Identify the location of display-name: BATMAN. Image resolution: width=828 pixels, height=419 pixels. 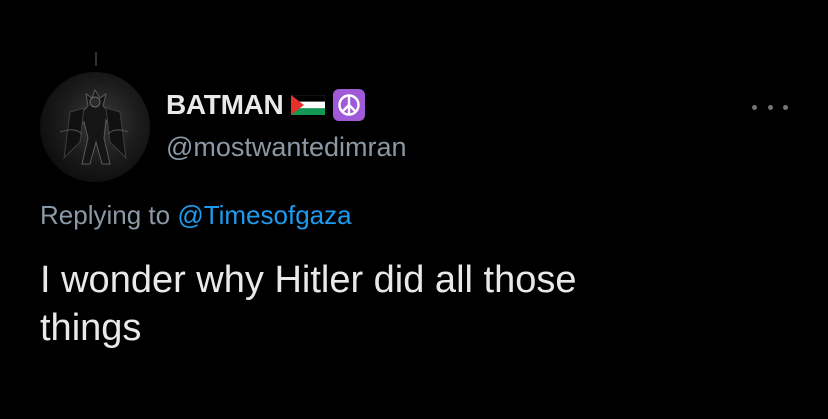
(225, 105).